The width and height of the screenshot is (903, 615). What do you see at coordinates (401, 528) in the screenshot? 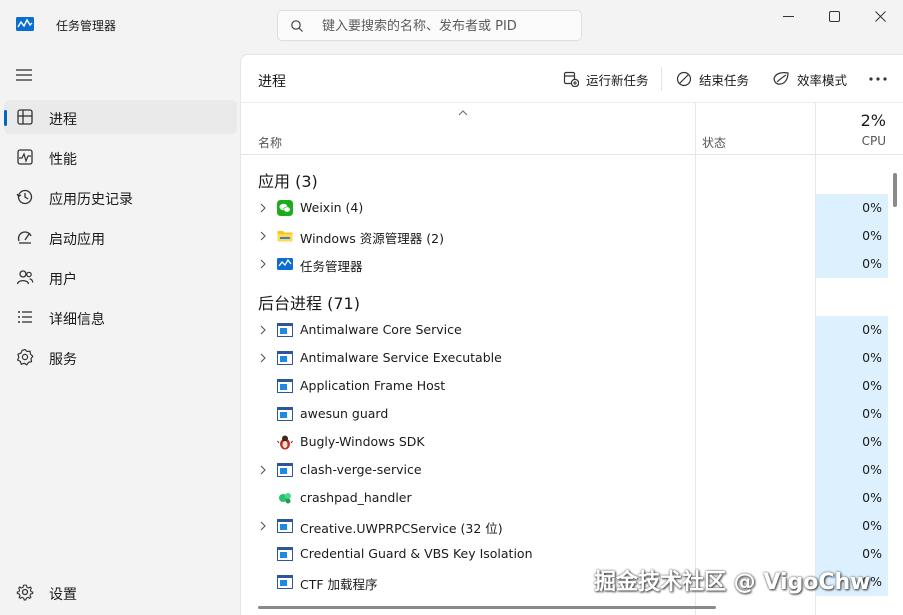
I see `process-name: Creative.UWPRPCService (32 位)` at bounding box center [401, 528].